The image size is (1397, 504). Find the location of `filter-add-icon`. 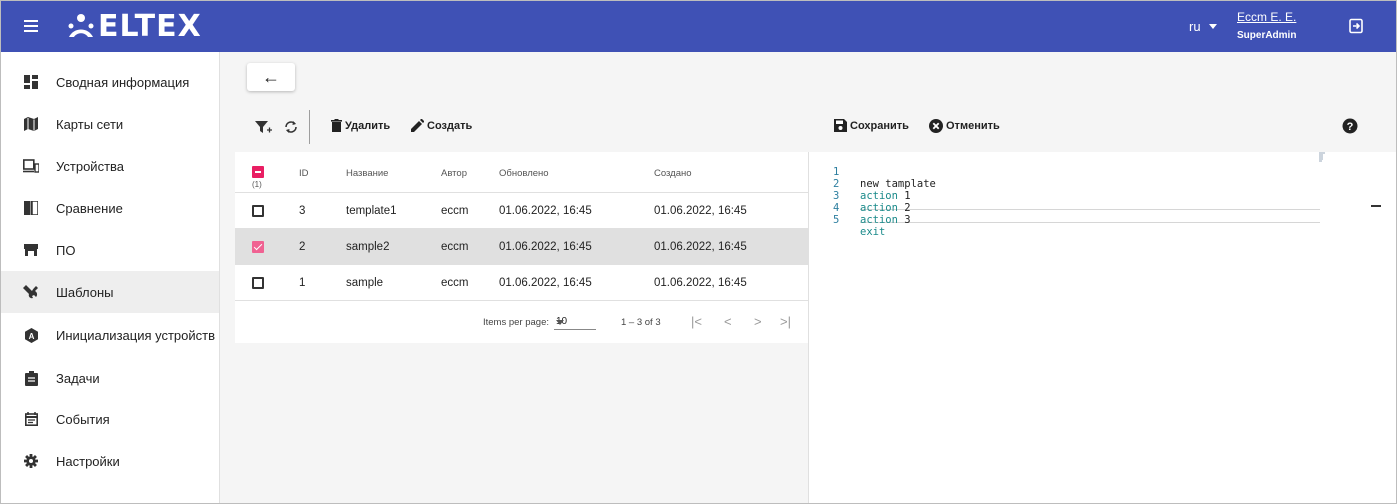

filter-add-icon is located at coordinates (263, 127).